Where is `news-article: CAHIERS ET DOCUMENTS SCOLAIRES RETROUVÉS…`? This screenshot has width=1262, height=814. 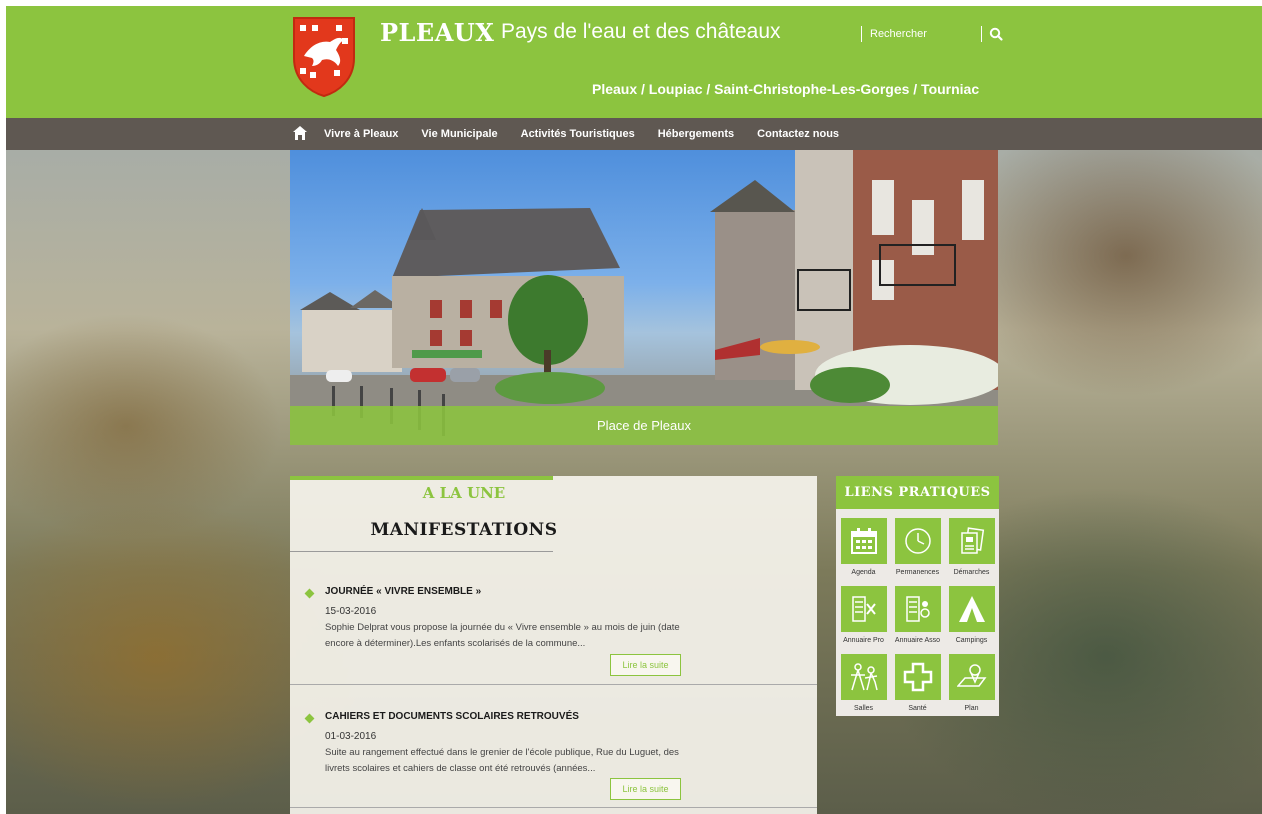 news-article: CAHIERS ET DOCUMENTS SCOLAIRES RETROUVÉS… is located at coordinates (553, 761).